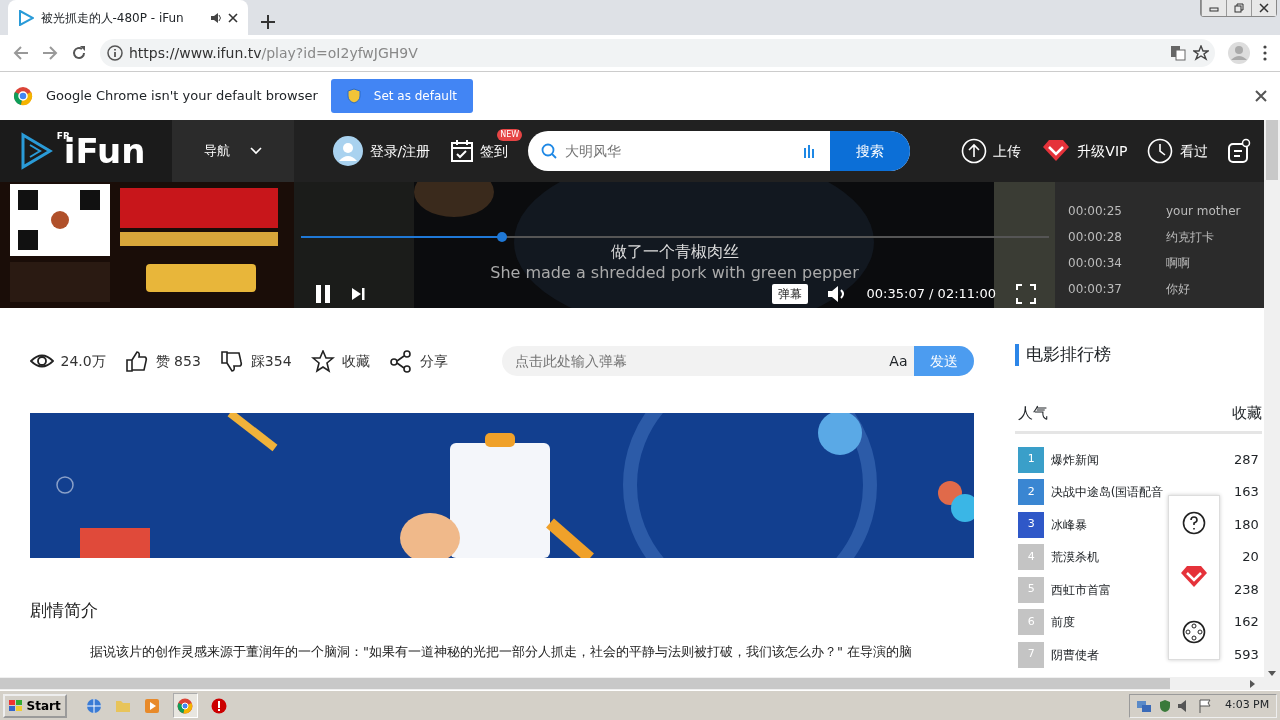 The height and width of the screenshot is (720, 1280). What do you see at coordinates (358, 293) in the screenshot?
I see `next-icon` at bounding box center [358, 293].